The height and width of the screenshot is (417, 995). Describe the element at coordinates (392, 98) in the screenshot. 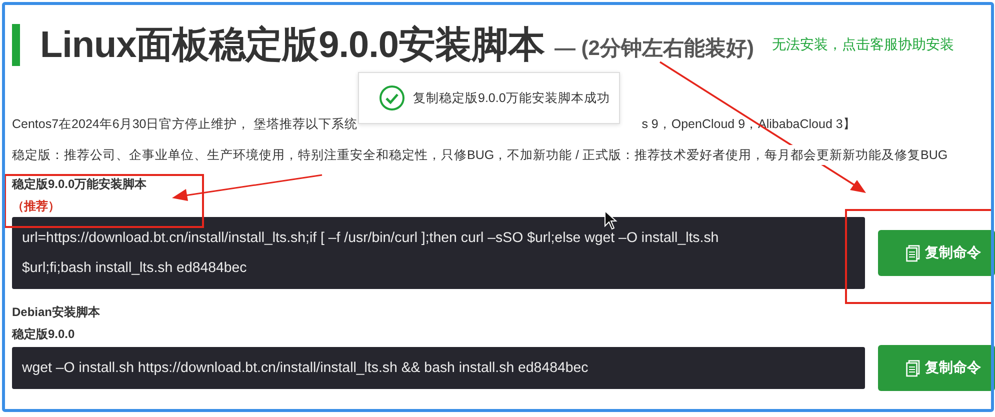

I see `check-circle-icon` at that location.